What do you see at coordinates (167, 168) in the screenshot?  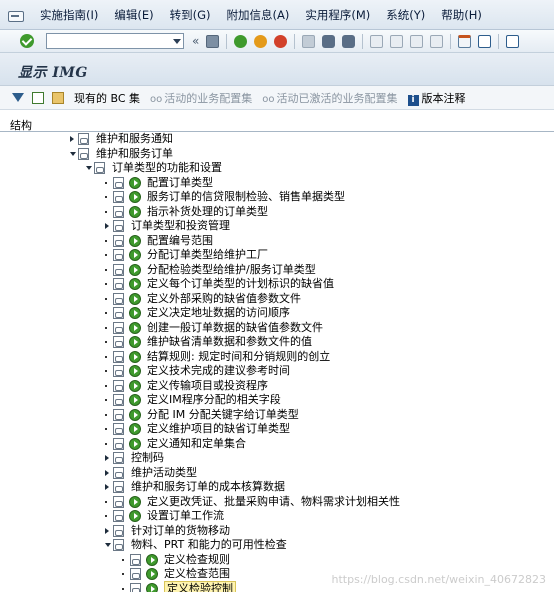 I see `tree-node-label: 订单类型的功能和设置` at bounding box center [167, 168].